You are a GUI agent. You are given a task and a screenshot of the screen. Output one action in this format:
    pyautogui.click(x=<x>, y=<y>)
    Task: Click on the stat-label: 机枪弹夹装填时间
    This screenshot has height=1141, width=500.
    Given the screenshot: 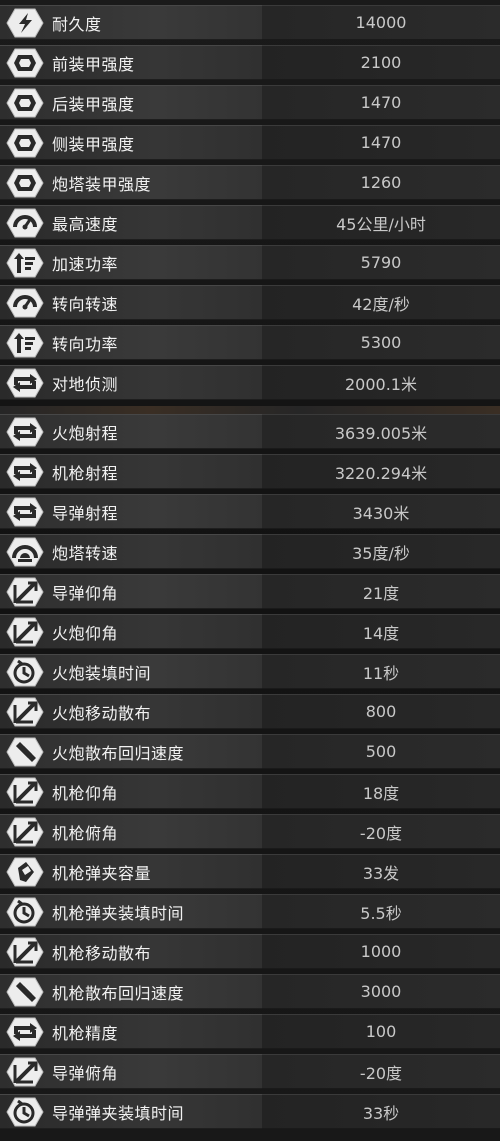 What is the action you would take?
    pyautogui.click(x=118, y=913)
    